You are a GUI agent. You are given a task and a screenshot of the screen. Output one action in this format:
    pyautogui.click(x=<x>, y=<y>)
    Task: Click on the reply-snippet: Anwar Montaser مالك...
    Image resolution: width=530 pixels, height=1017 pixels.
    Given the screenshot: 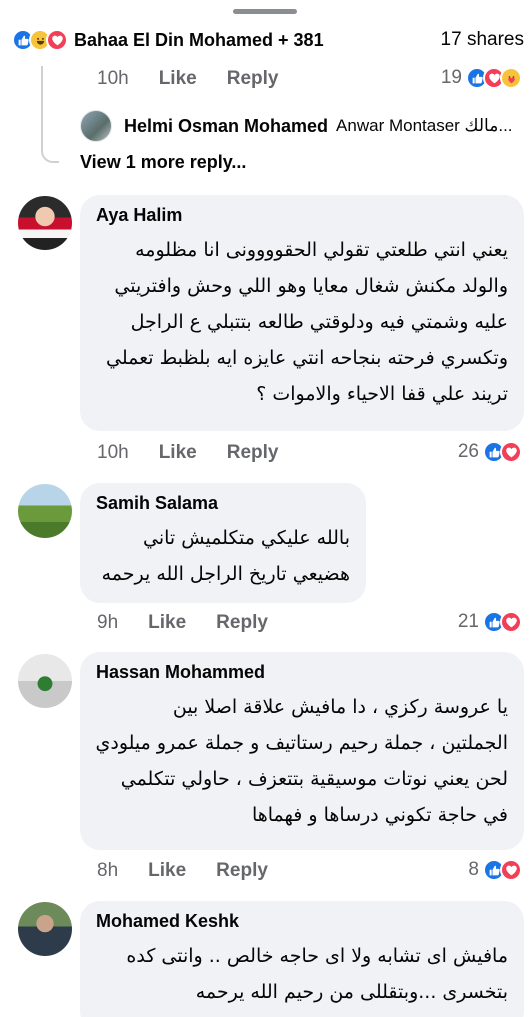 What is the action you would take?
    pyautogui.click(x=424, y=125)
    